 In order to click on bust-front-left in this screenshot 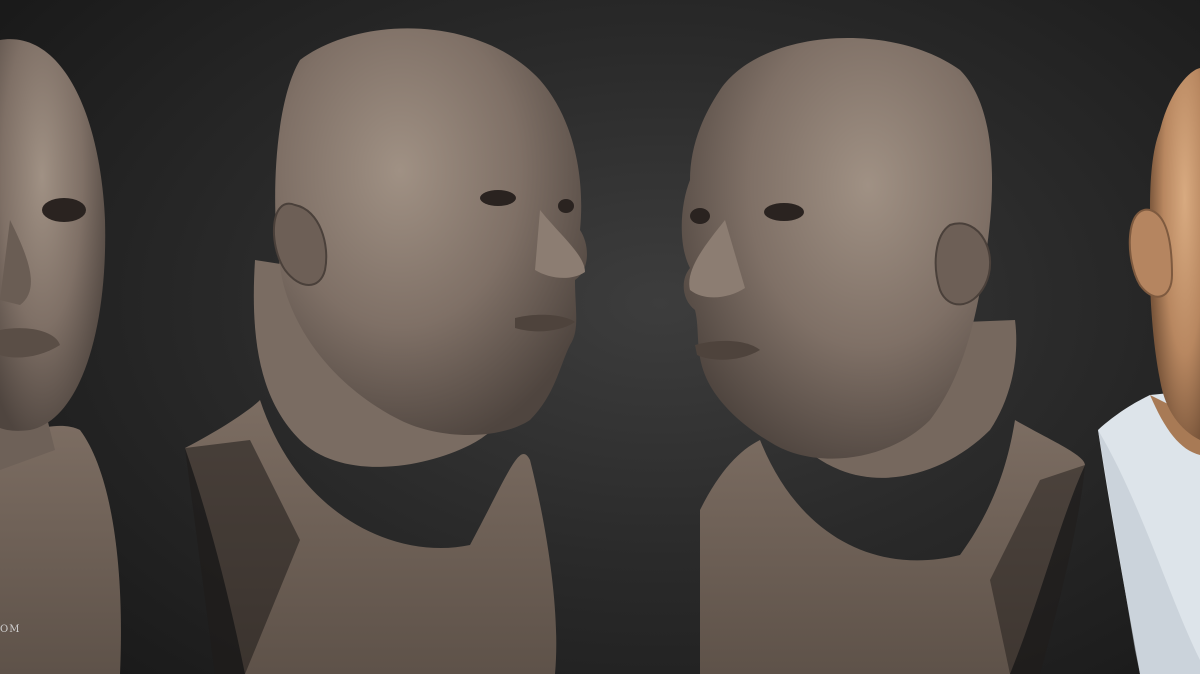, I will do `click(60, 356)`.